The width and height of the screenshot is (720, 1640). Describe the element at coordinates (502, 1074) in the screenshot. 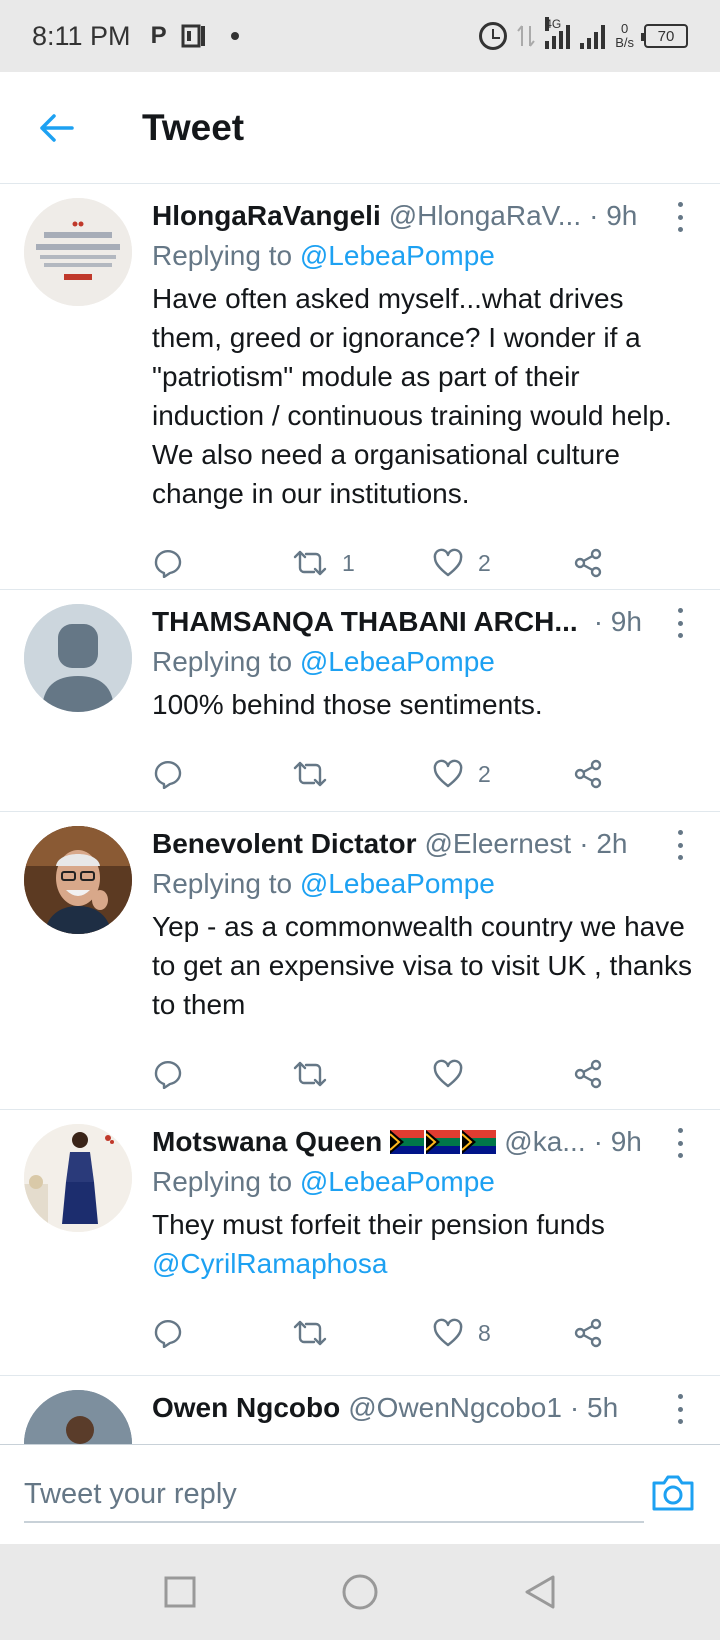

I see `like-button` at that location.